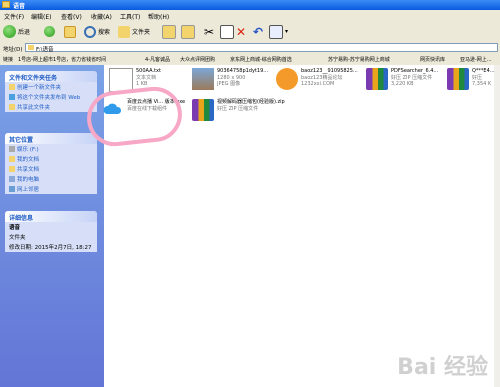  Describe the element at coordinates (51, 169) in the screenshot. I see `place-shared-documents: 共享文档` at that location.